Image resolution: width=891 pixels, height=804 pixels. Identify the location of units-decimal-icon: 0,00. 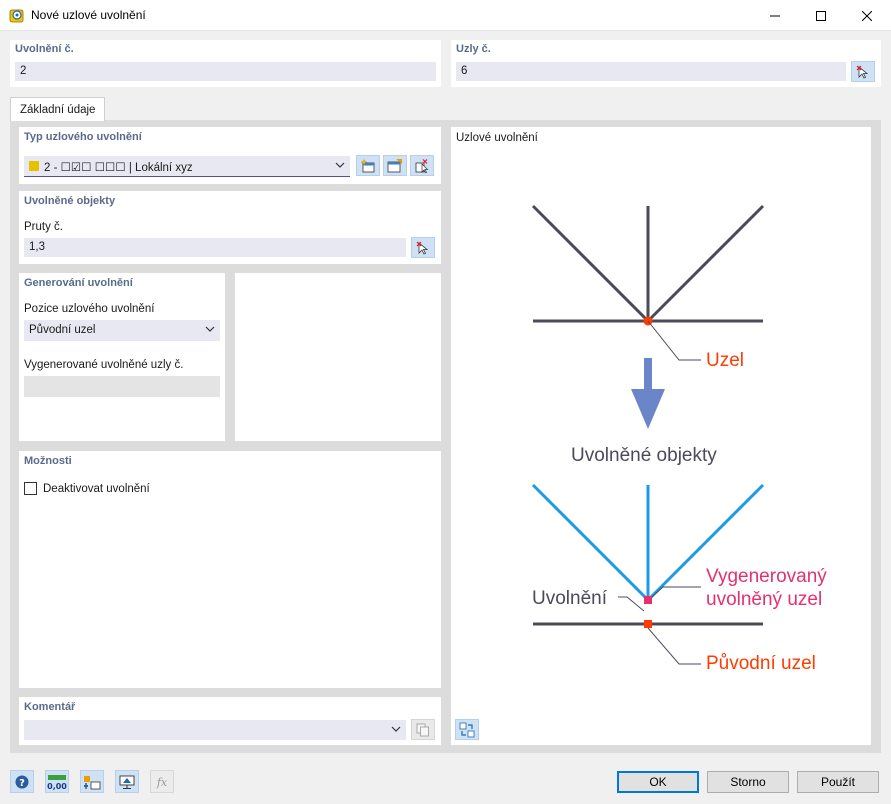
(57, 782).